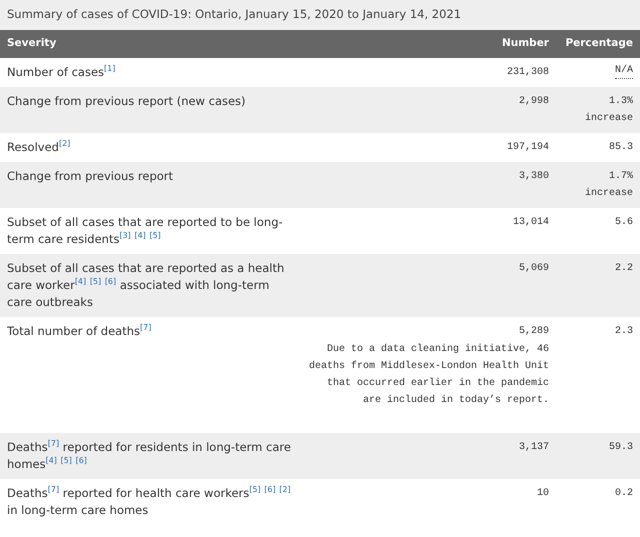  What do you see at coordinates (150, 44) in the screenshot?
I see `column-header: Severity` at bounding box center [150, 44].